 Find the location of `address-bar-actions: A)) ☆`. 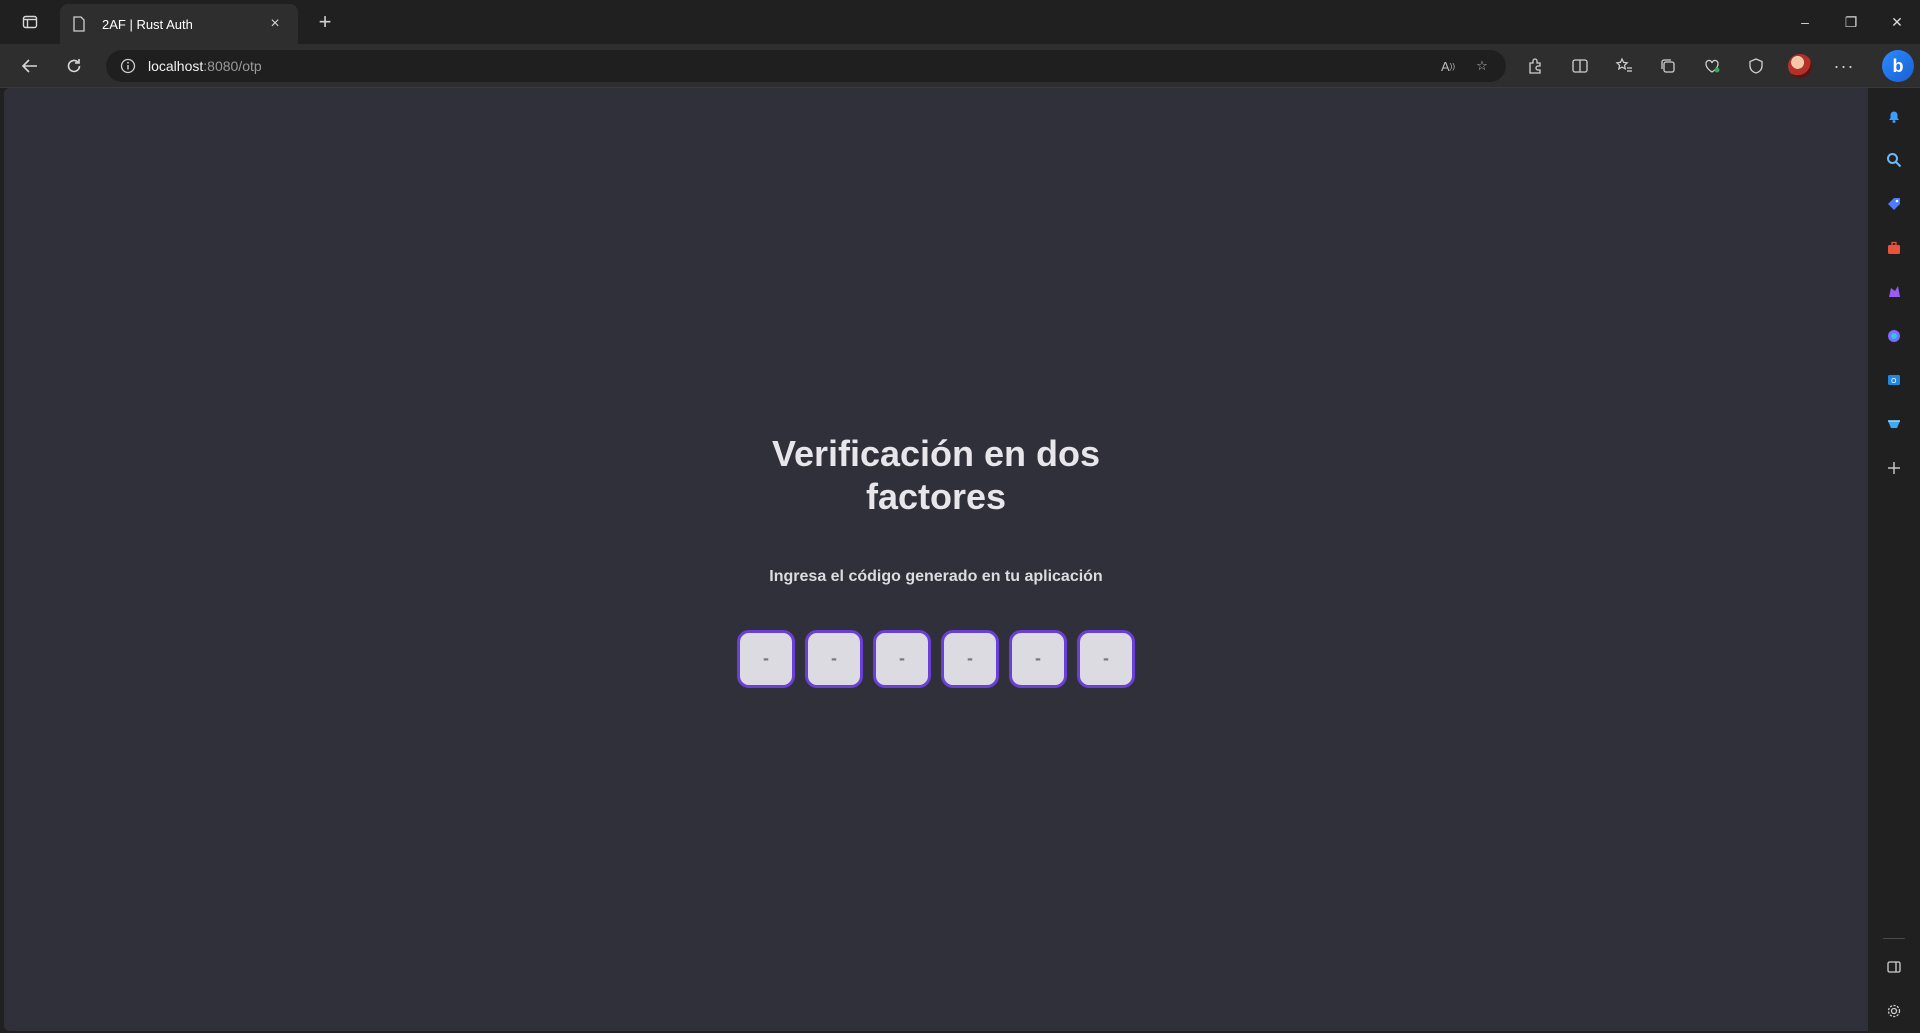

address-bar-actions: A)) ☆ is located at coordinates (1465, 66).